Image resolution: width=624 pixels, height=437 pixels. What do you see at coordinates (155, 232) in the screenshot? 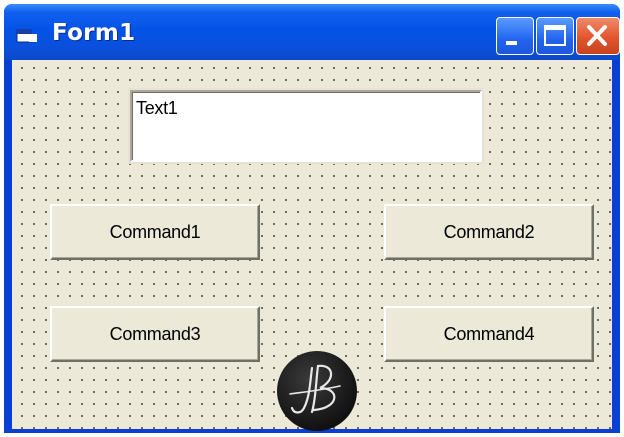
I see `command1-button: Command1` at bounding box center [155, 232].